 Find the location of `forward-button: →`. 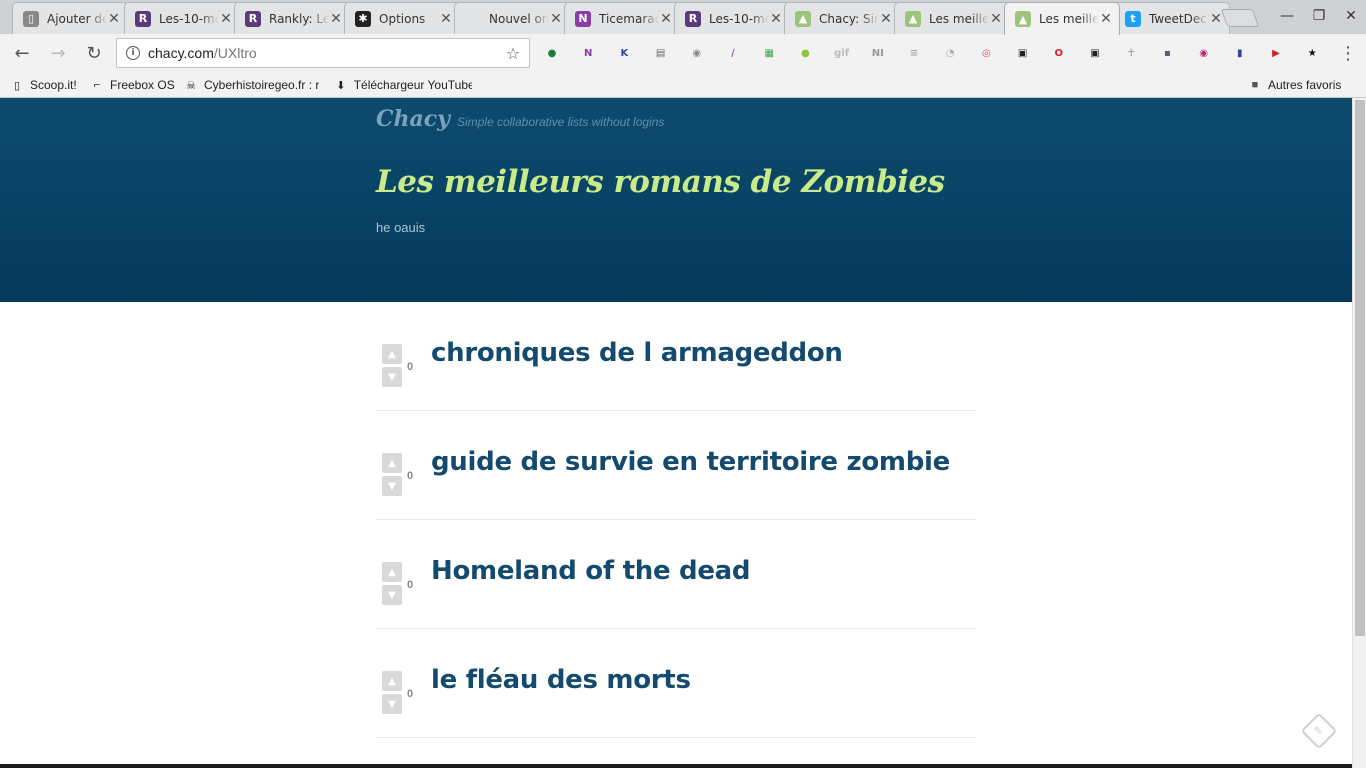

forward-button: → is located at coordinates (58, 53).